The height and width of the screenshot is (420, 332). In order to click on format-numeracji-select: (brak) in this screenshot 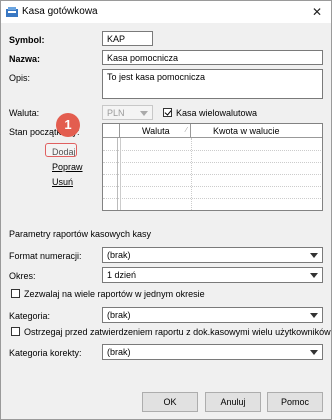, I will do `click(212, 255)`.